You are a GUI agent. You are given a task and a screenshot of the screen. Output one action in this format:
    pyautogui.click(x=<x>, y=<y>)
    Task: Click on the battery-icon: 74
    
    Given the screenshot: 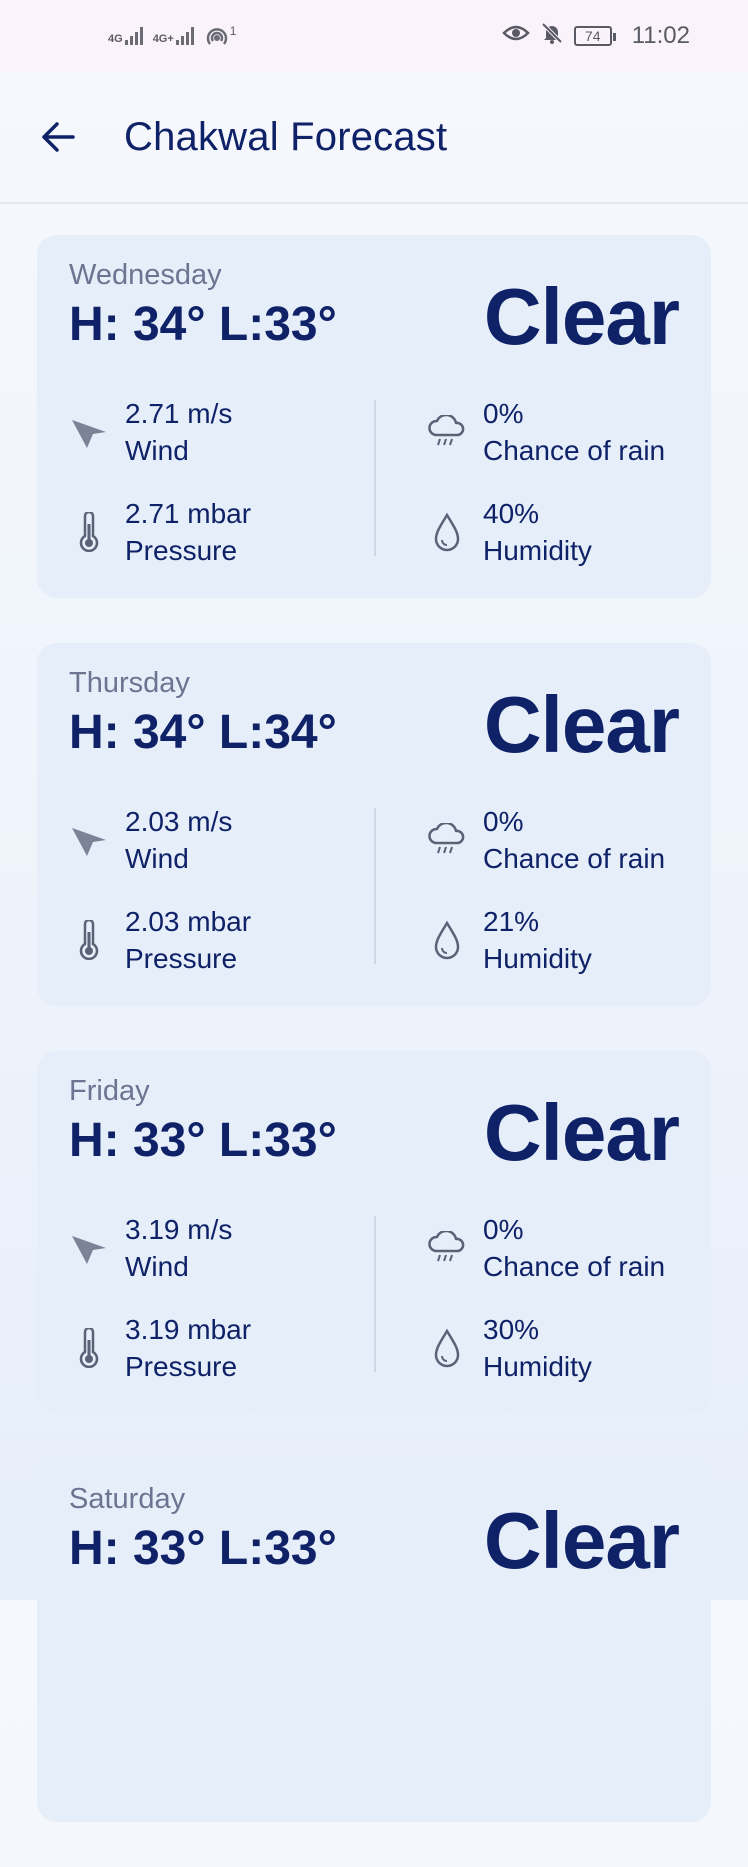 What is the action you would take?
    pyautogui.click(x=594, y=36)
    